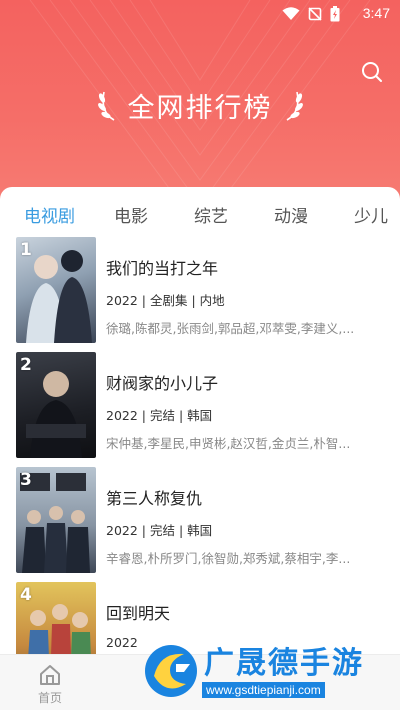 This screenshot has height=710, width=400. Describe the element at coordinates (371, 214) in the screenshot. I see `tab-kids: 少儿` at that location.